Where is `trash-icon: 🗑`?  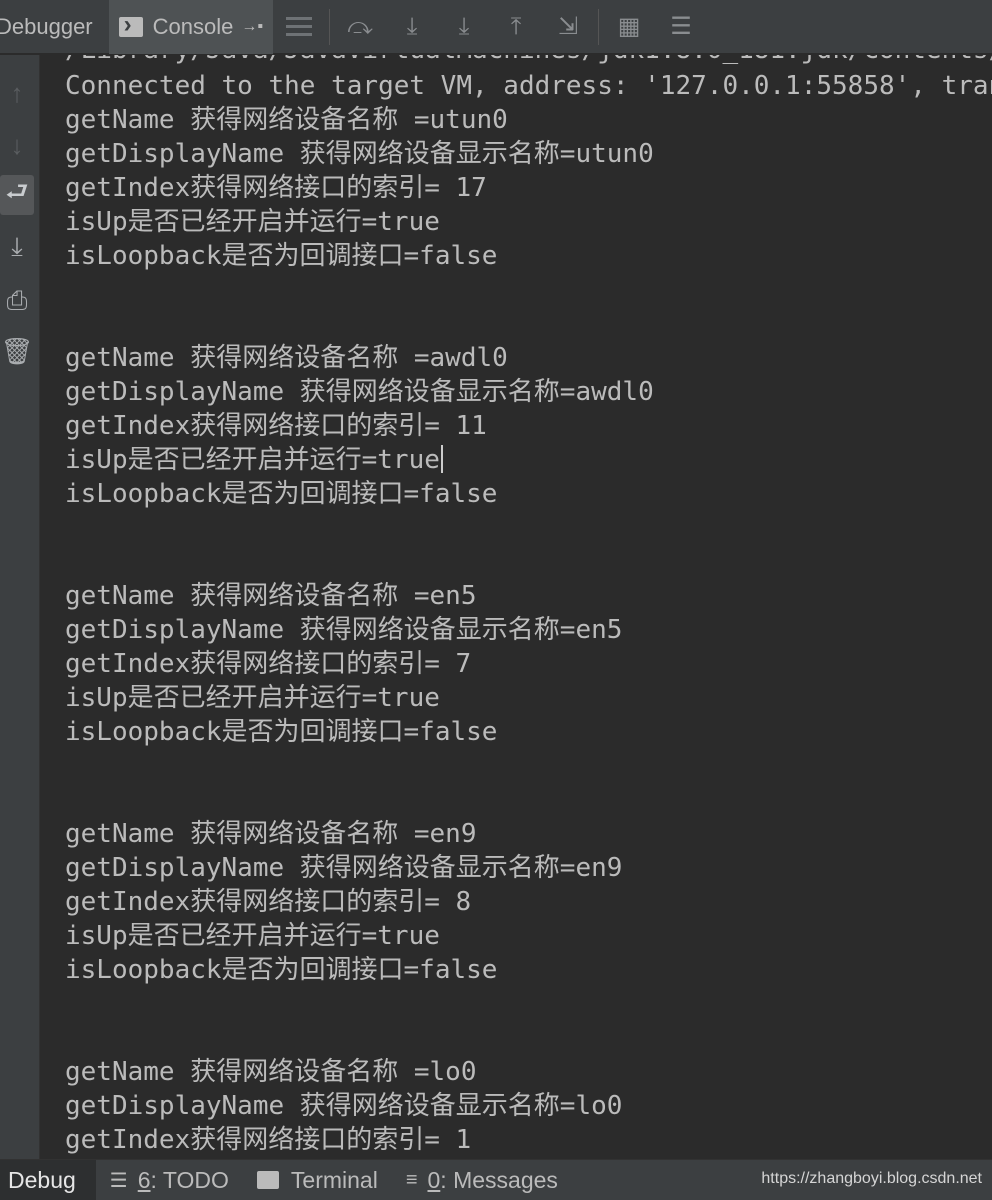
trash-icon: 🗑 is located at coordinates (17, 351).